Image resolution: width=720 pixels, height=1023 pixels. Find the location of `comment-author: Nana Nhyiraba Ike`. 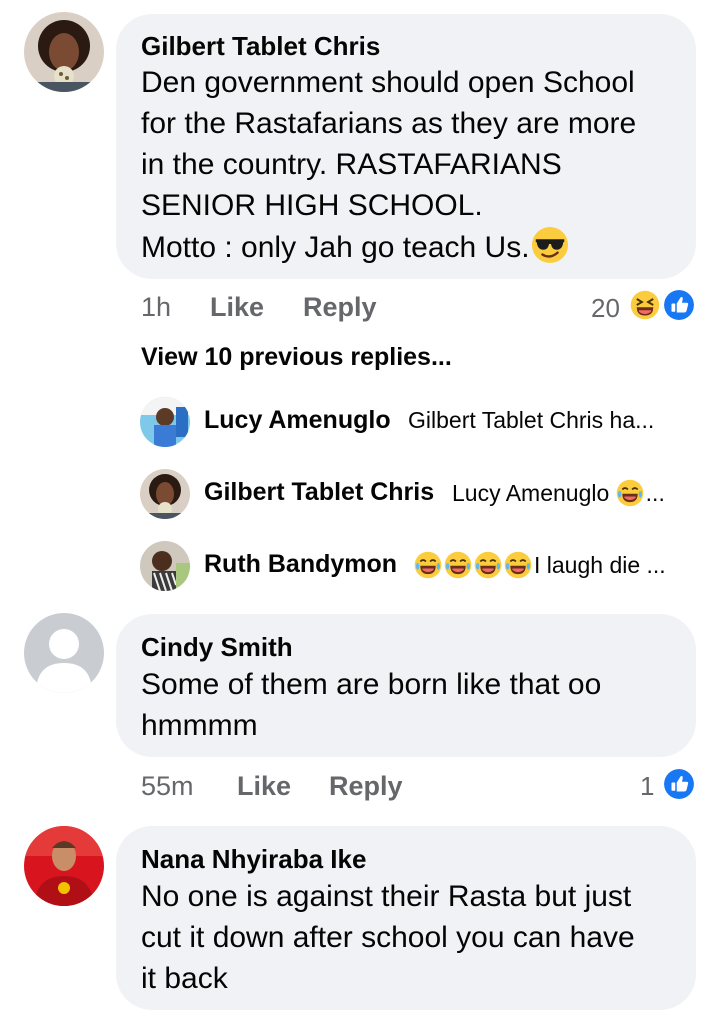

comment-author: Nana Nhyiraba Ike is located at coordinates (253, 859).